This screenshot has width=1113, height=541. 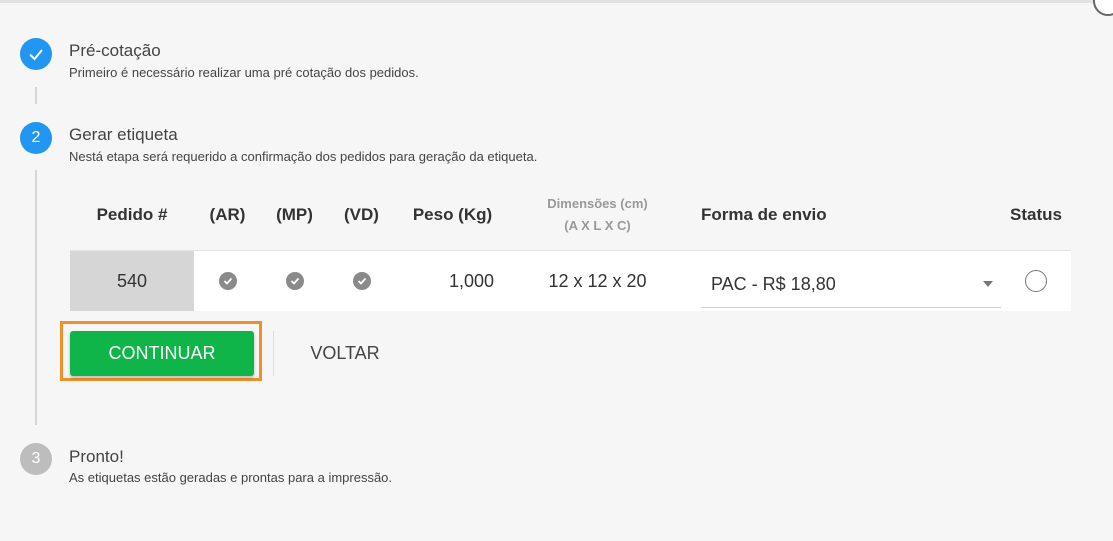 What do you see at coordinates (471, 280) in the screenshot?
I see `peso-value: 1,000` at bounding box center [471, 280].